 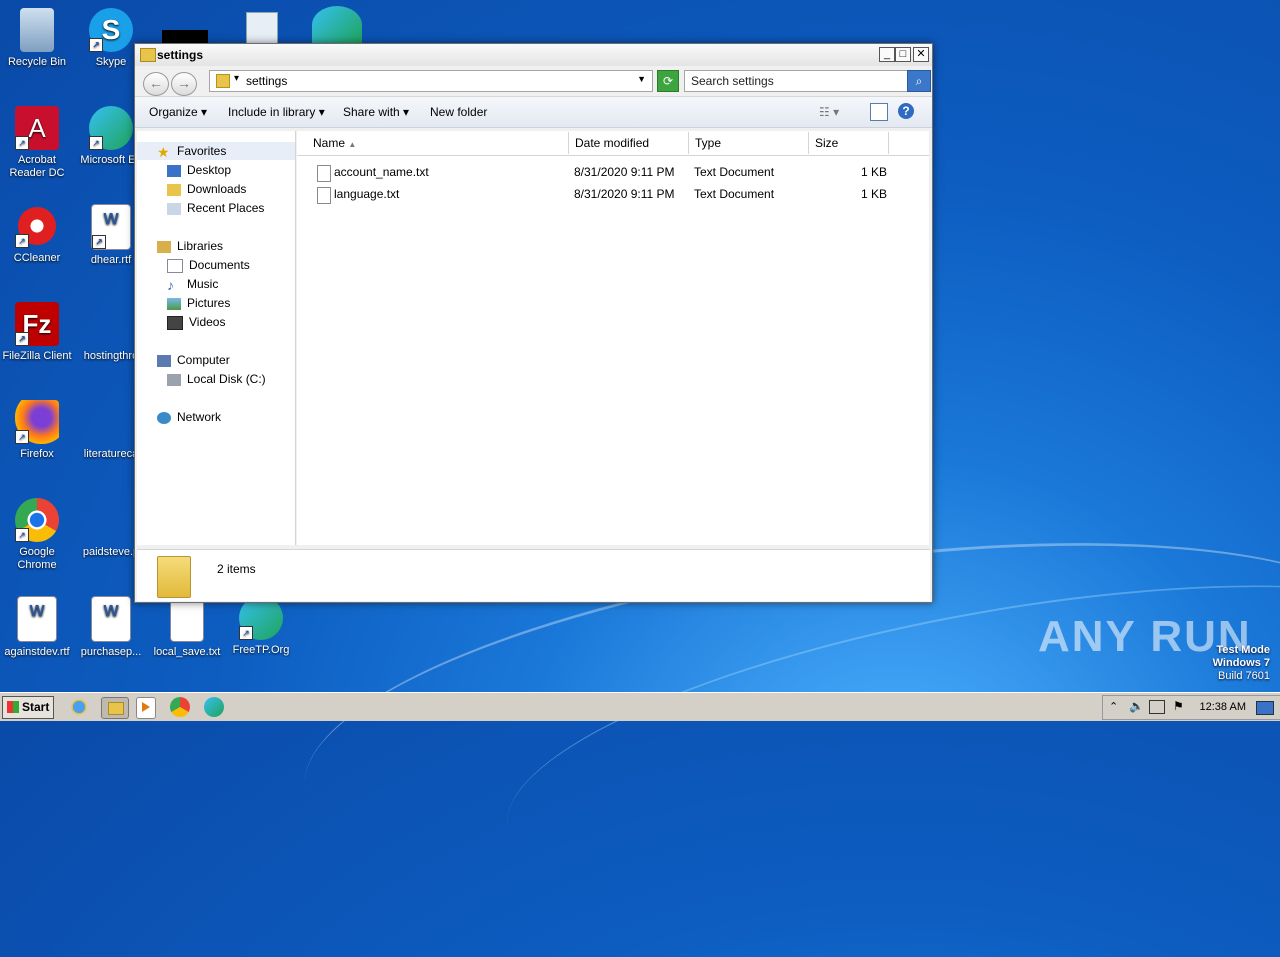 I want to click on volume-icon: 🔈, so click(x=1136, y=706).